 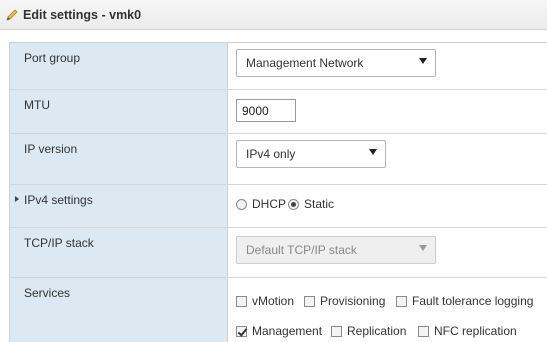 I want to click on pencil-icon, so click(x=12, y=15).